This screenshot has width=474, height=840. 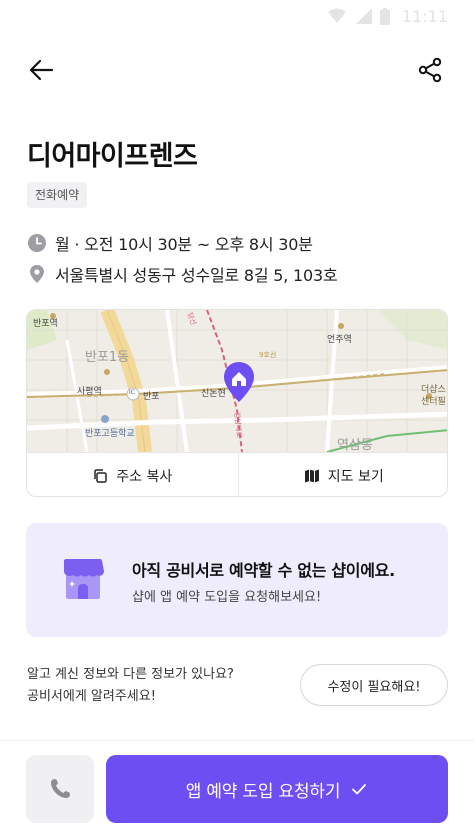 I want to click on copy-icon, so click(x=100, y=475).